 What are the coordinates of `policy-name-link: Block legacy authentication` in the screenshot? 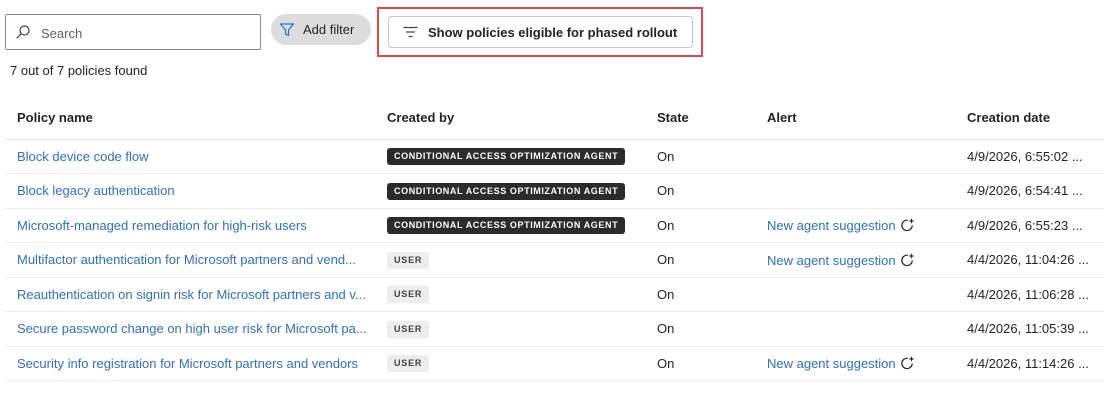 It's located at (96, 190).